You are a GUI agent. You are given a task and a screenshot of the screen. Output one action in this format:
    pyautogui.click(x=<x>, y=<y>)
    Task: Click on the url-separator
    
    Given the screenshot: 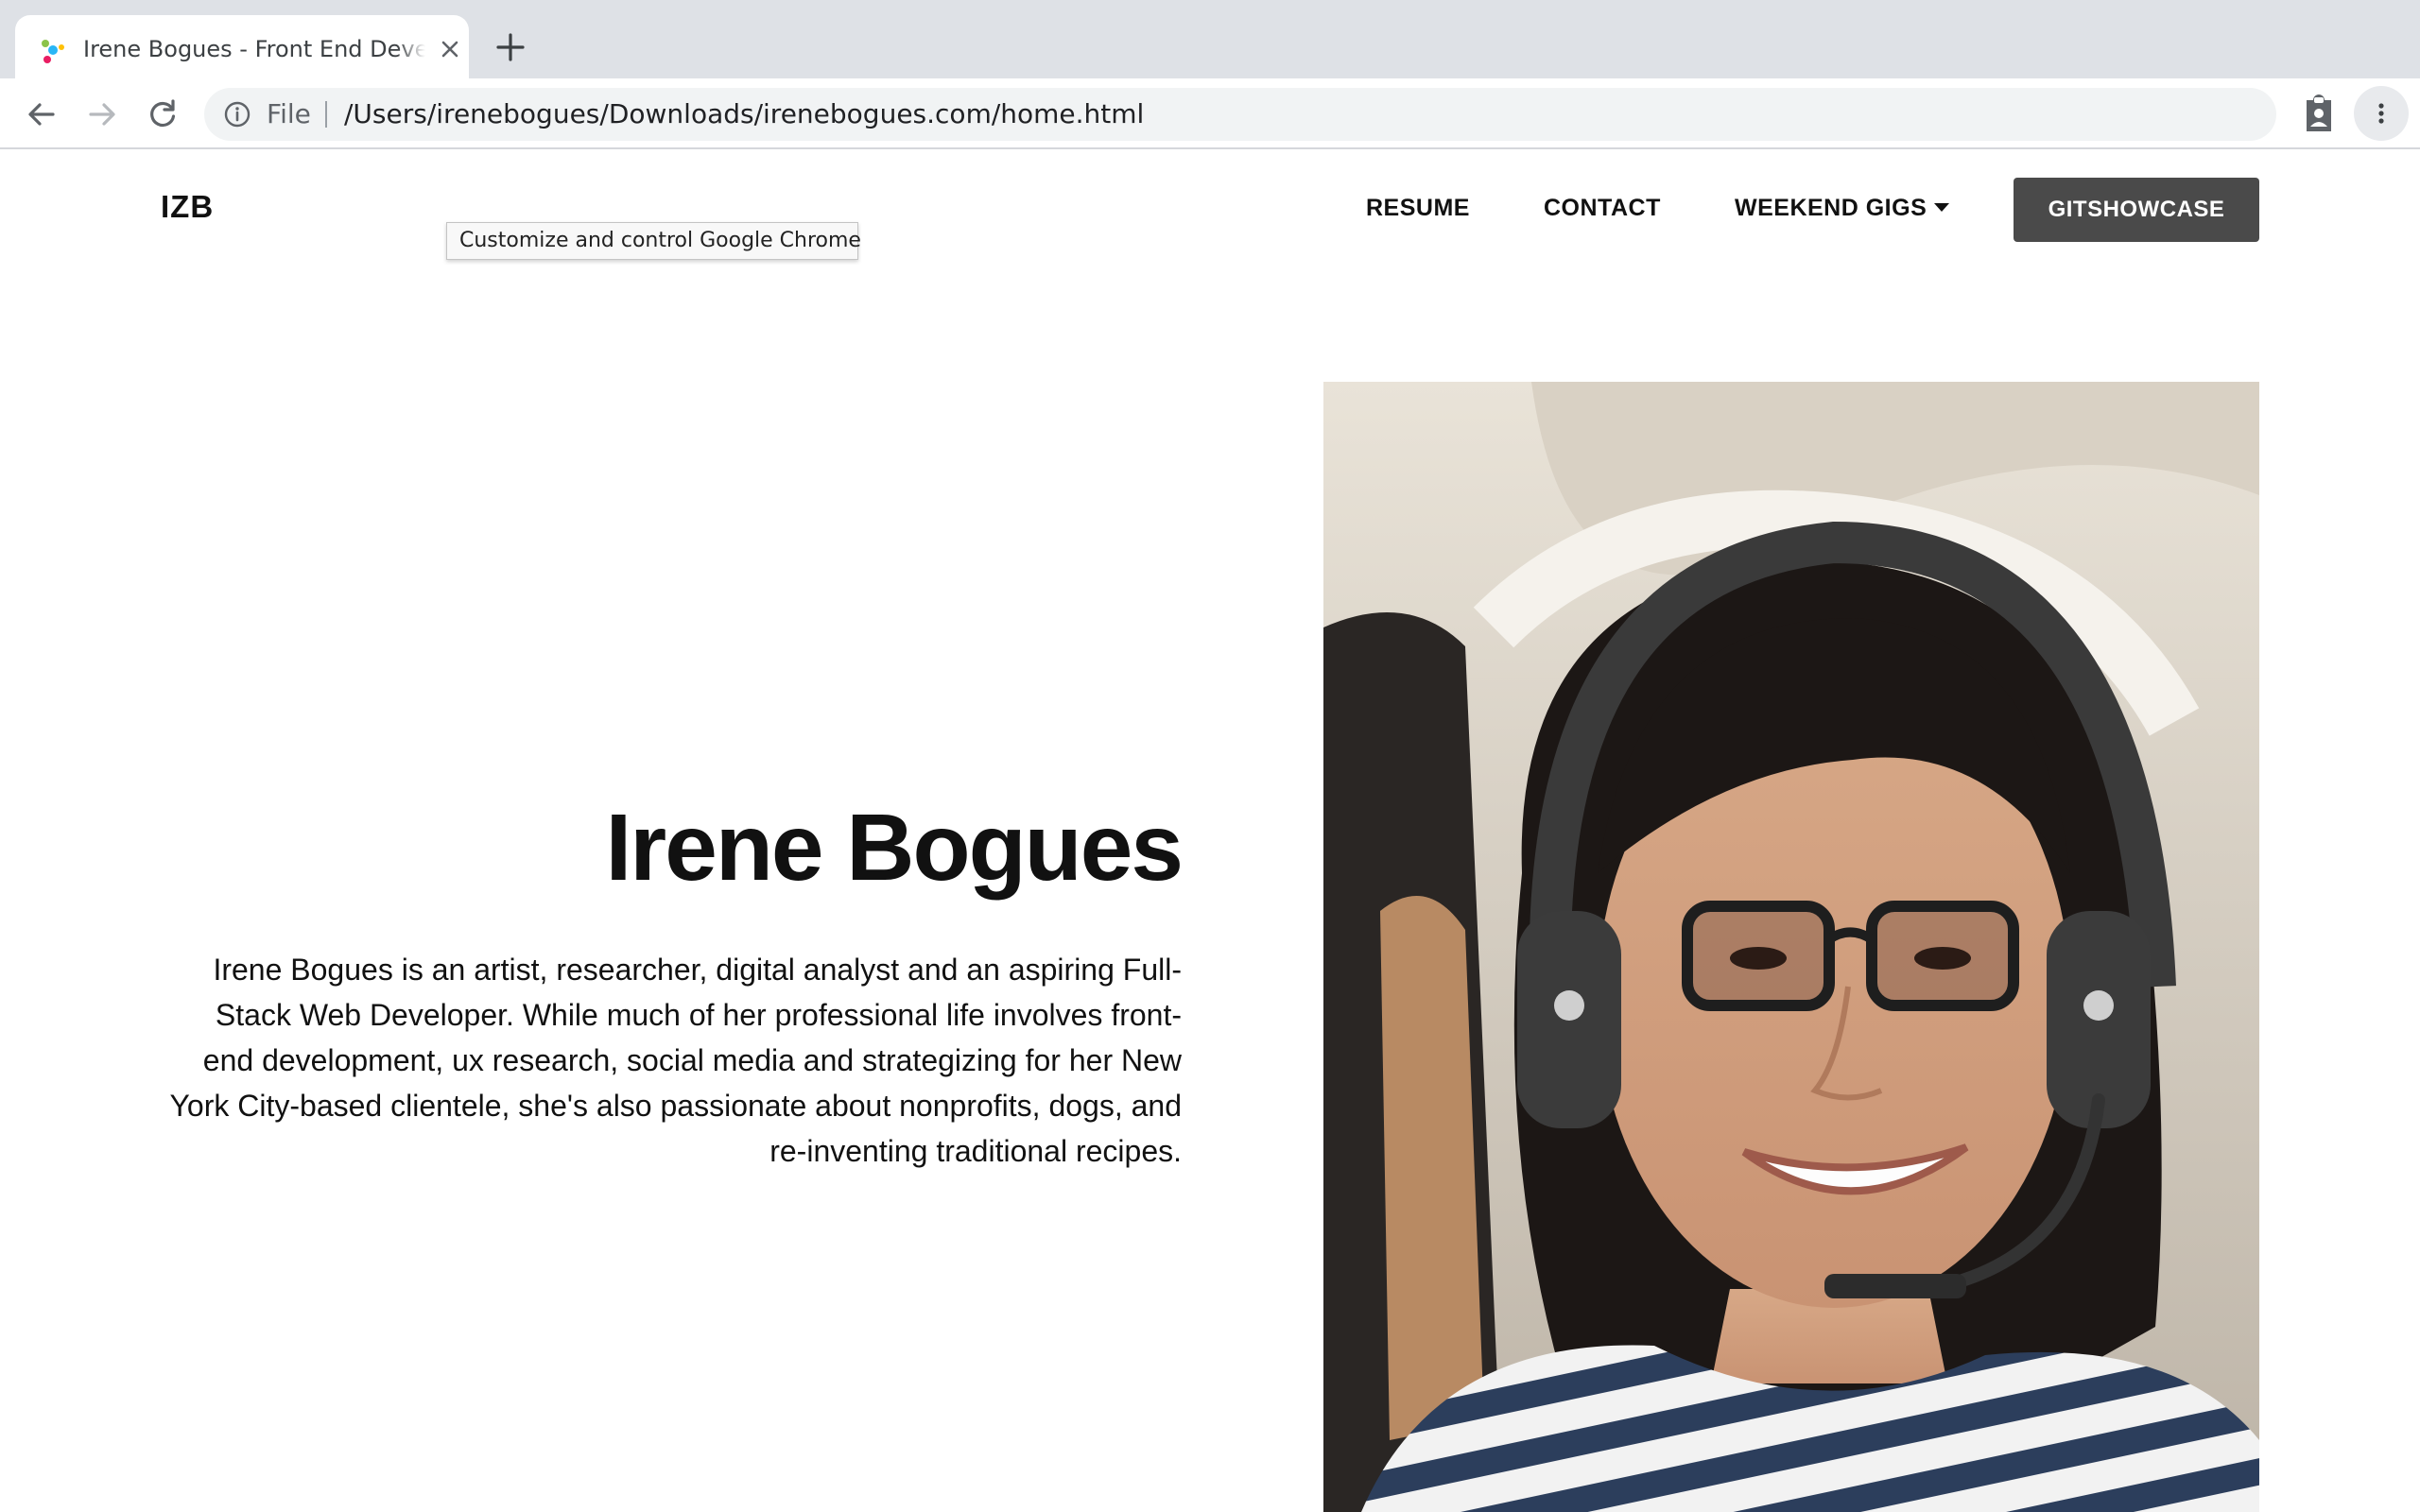 What is the action you would take?
    pyautogui.click(x=326, y=114)
    